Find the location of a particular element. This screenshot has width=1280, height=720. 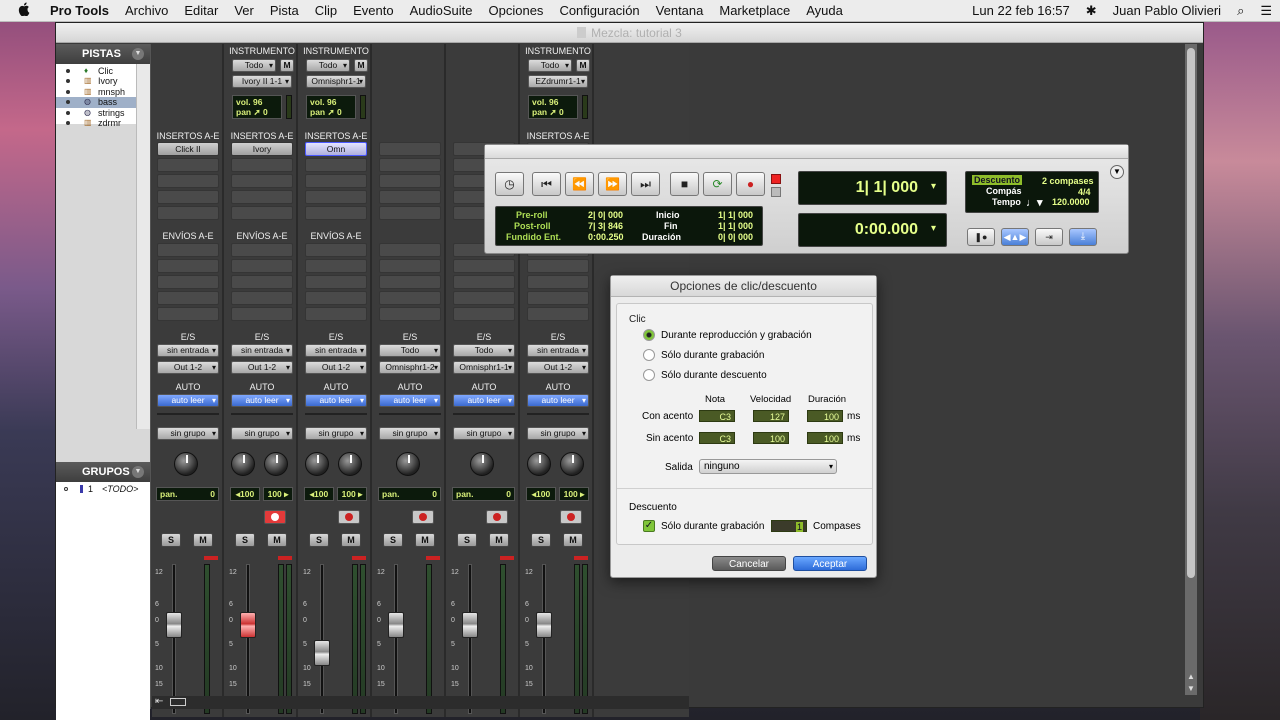

fast-forward-button: ⏩ is located at coordinates (612, 184).